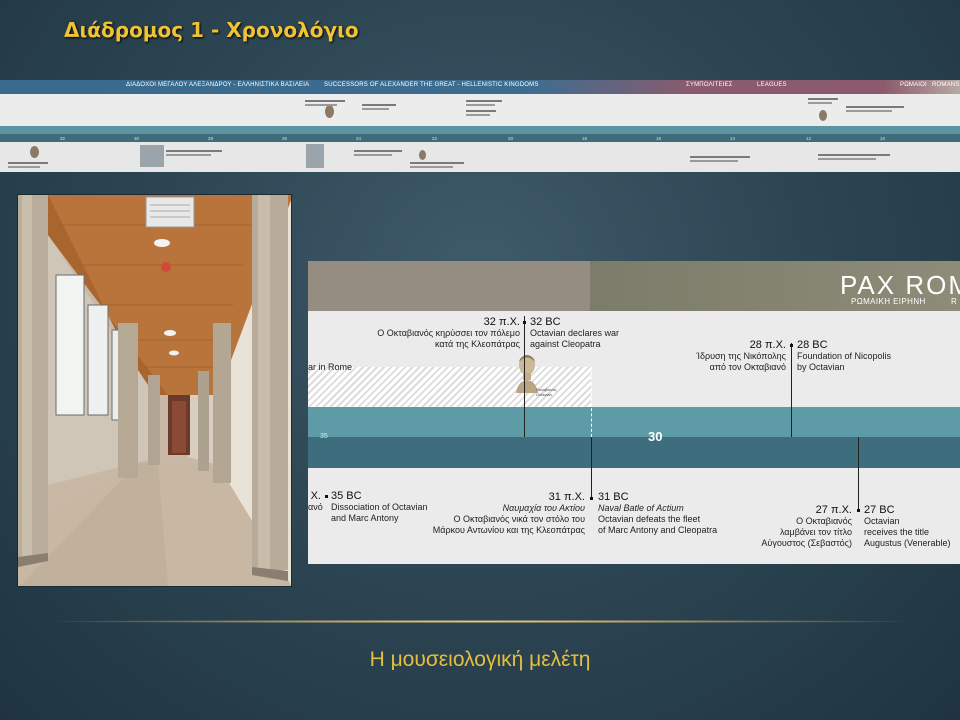  Describe the element at coordinates (545, 322) in the screenshot. I see `event-date-en: 32 BC` at that location.